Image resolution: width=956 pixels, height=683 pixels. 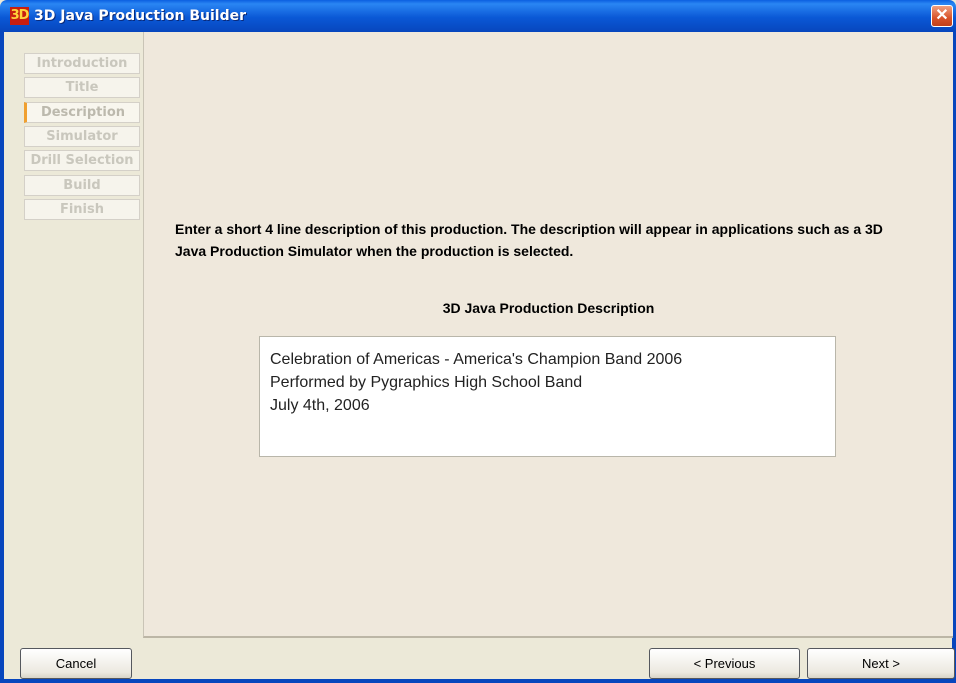 I want to click on description-line: Performed by Pygraphics High School Band, so click(x=426, y=382).